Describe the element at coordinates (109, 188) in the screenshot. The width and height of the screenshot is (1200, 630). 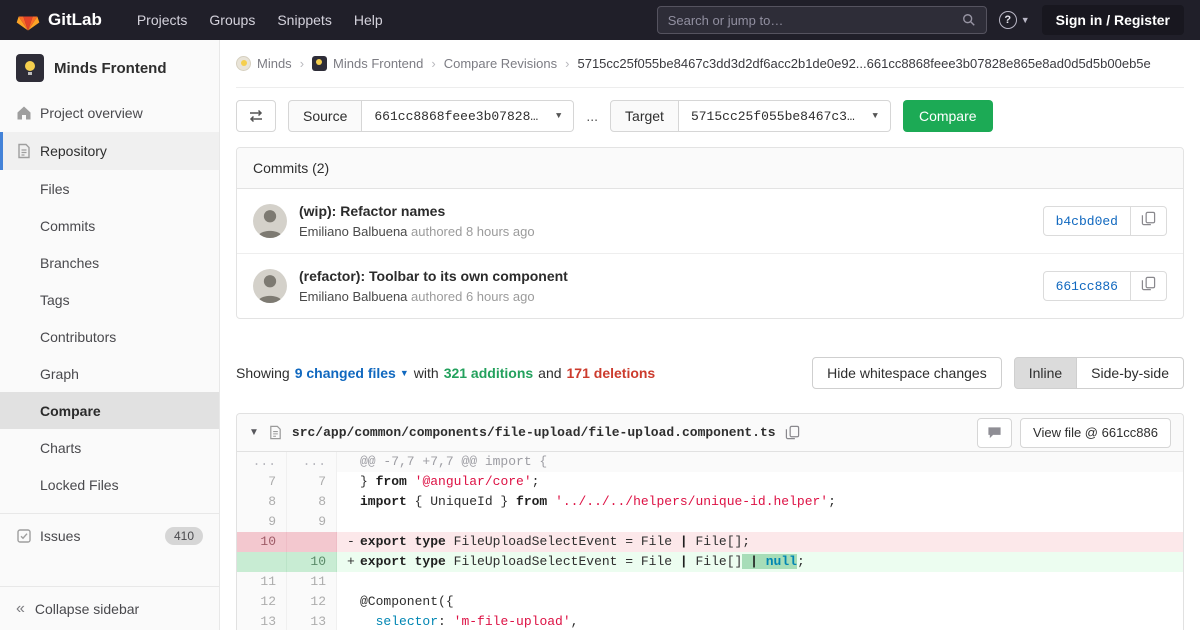
I see `sidebar-item-files: Files` at that location.